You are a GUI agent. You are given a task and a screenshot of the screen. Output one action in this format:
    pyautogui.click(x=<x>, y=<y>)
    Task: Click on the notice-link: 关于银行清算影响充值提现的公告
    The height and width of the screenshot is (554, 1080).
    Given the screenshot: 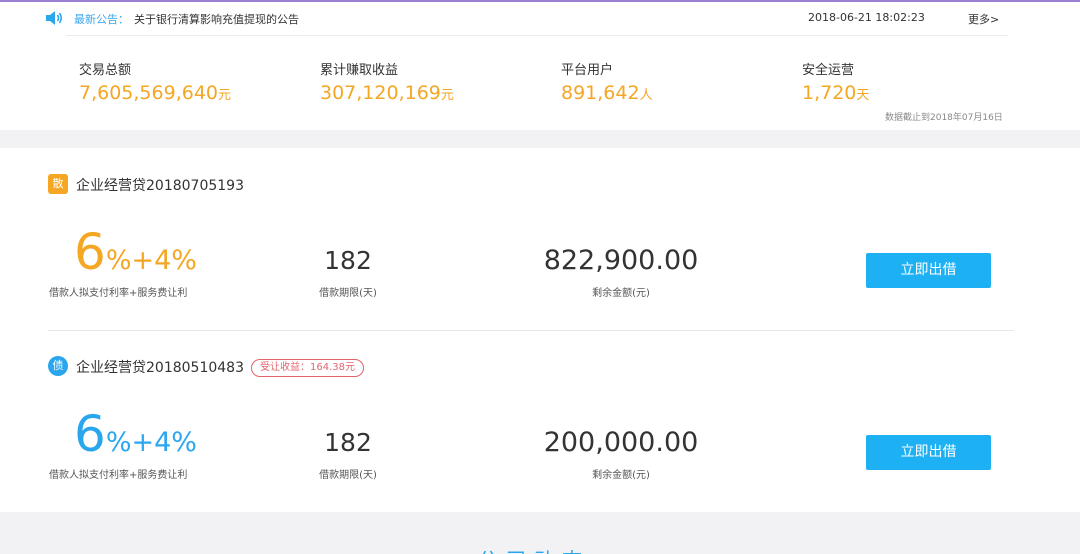 What is the action you would take?
    pyautogui.click(x=216, y=19)
    